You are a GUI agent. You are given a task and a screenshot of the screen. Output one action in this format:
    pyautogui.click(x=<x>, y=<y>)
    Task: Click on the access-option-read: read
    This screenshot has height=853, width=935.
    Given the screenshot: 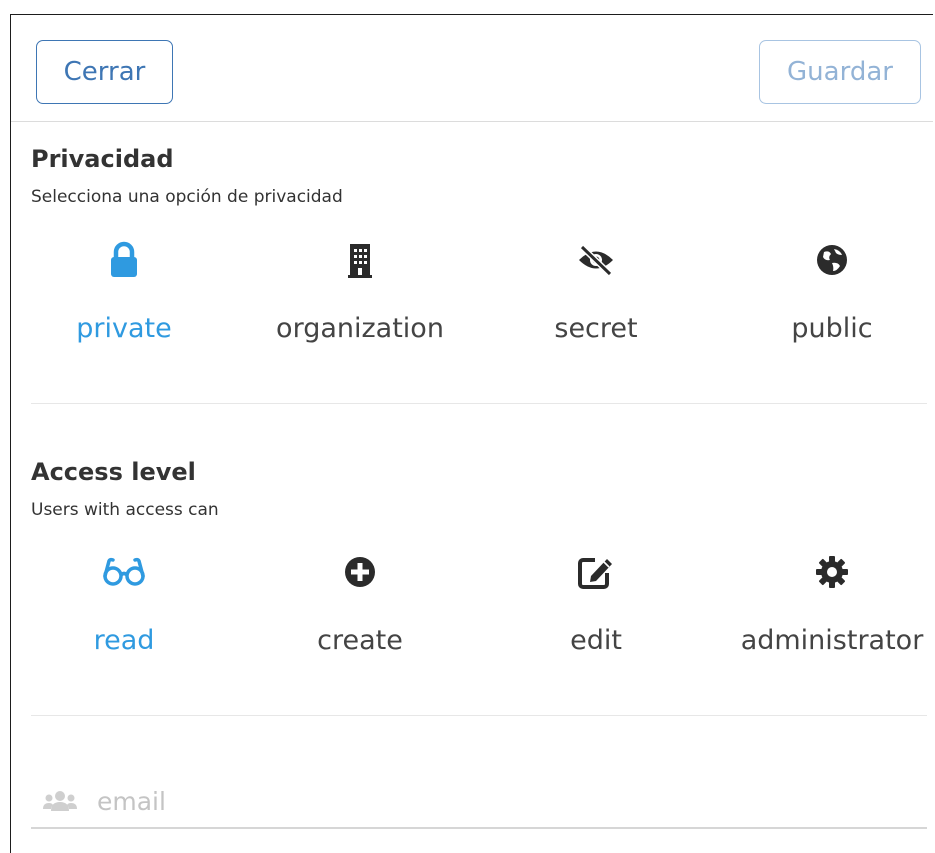 What is the action you would take?
    pyautogui.click(x=124, y=604)
    